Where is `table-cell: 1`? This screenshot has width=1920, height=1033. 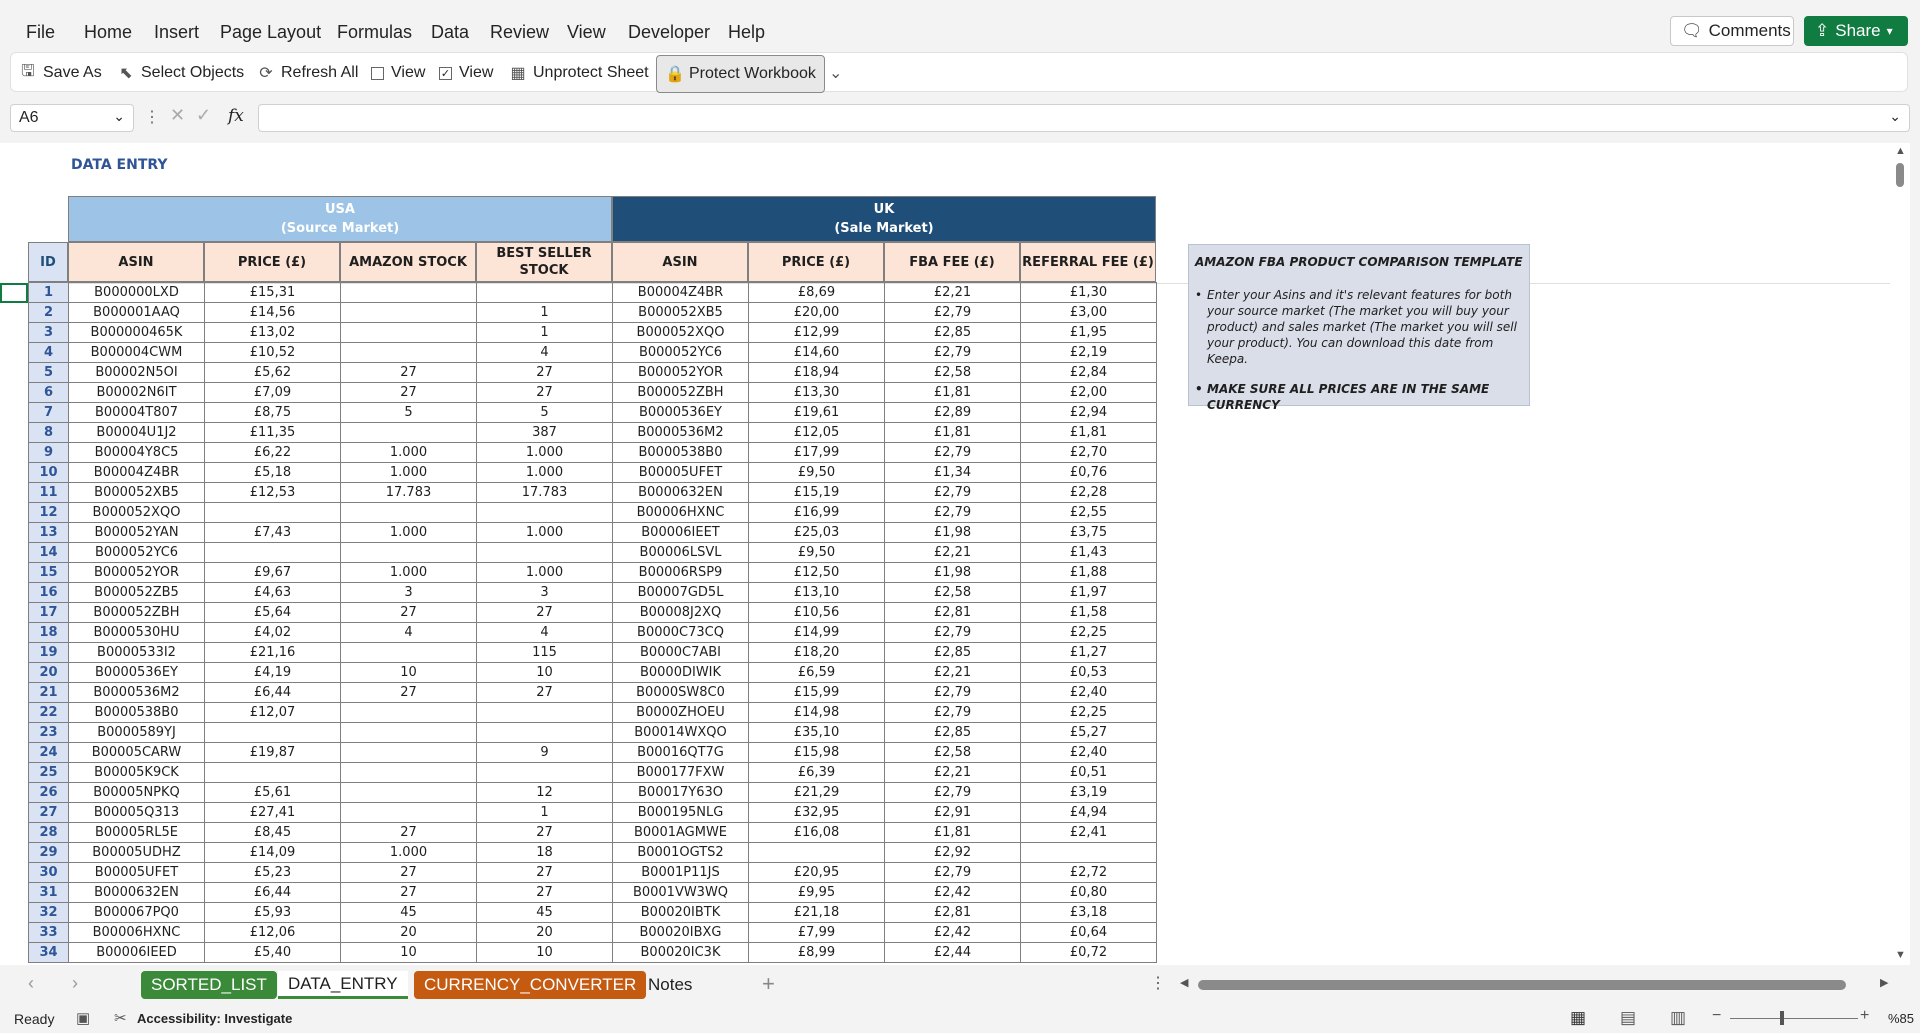
table-cell: 1 is located at coordinates (544, 312).